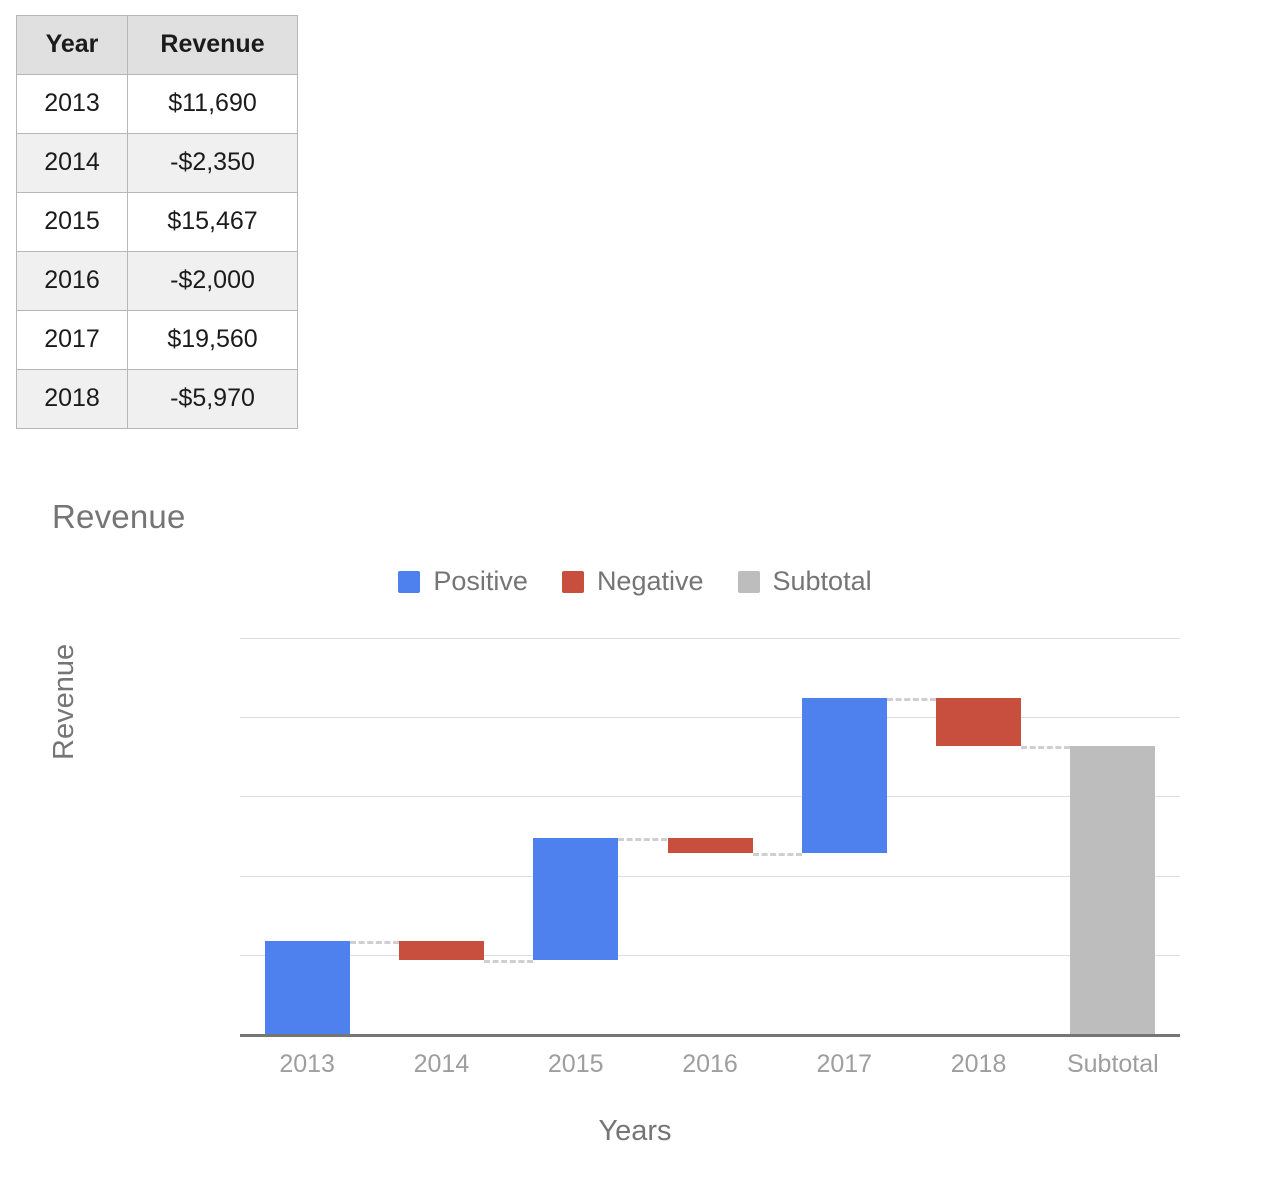 The width and height of the screenshot is (1270, 1188). What do you see at coordinates (710, 1035) in the screenshot?
I see `x-axis-line` at bounding box center [710, 1035].